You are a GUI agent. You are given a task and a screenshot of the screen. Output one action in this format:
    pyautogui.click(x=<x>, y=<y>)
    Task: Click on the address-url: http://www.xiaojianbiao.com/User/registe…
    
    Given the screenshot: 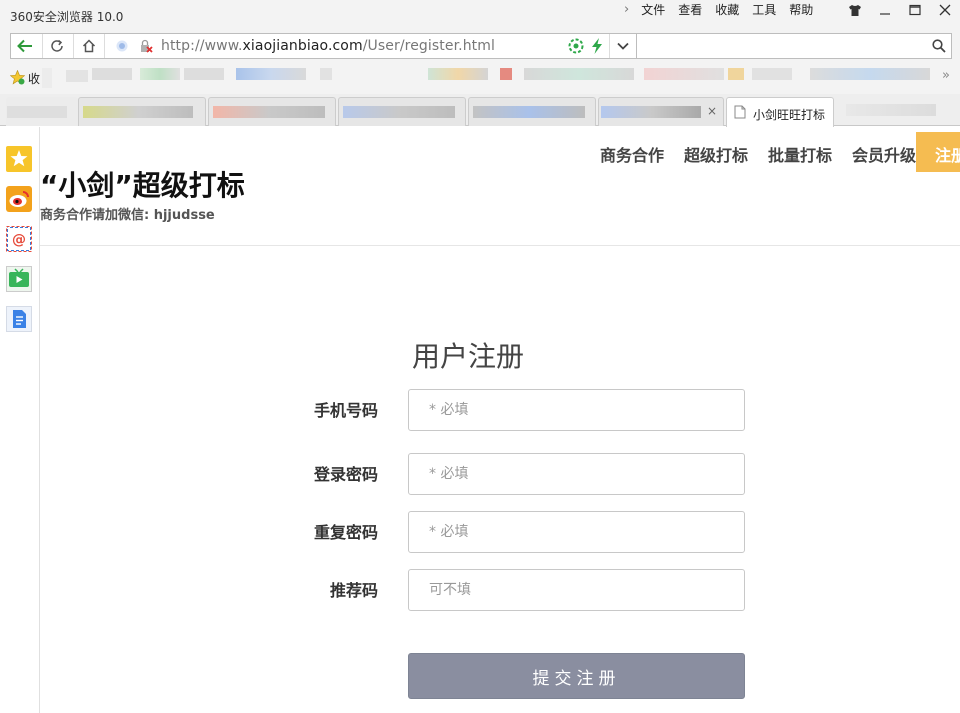 What is the action you would take?
    pyautogui.click(x=328, y=46)
    